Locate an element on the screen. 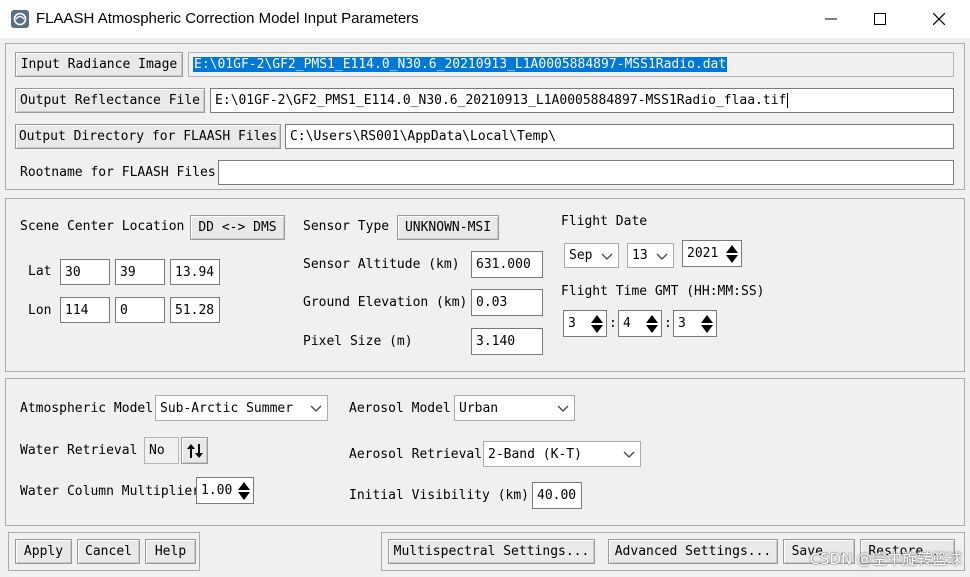  sensor-type-button: UNKNOWN-MSI is located at coordinates (448, 227).